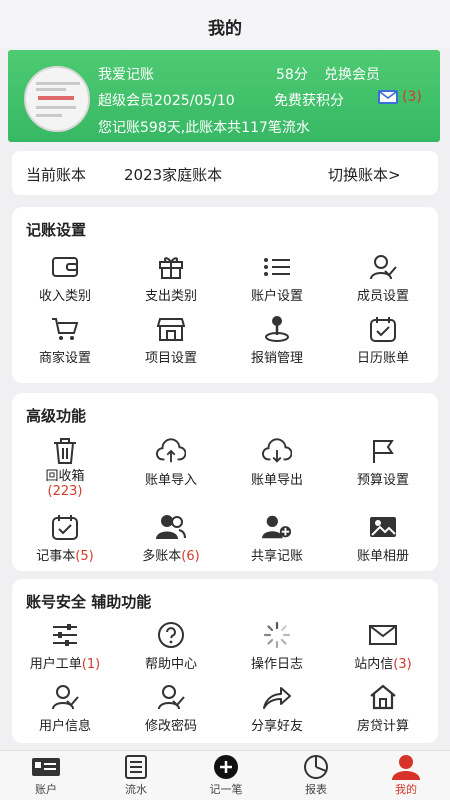 The width and height of the screenshot is (450, 800). What do you see at coordinates (65, 451) in the screenshot?
I see `trash-icon` at bounding box center [65, 451].